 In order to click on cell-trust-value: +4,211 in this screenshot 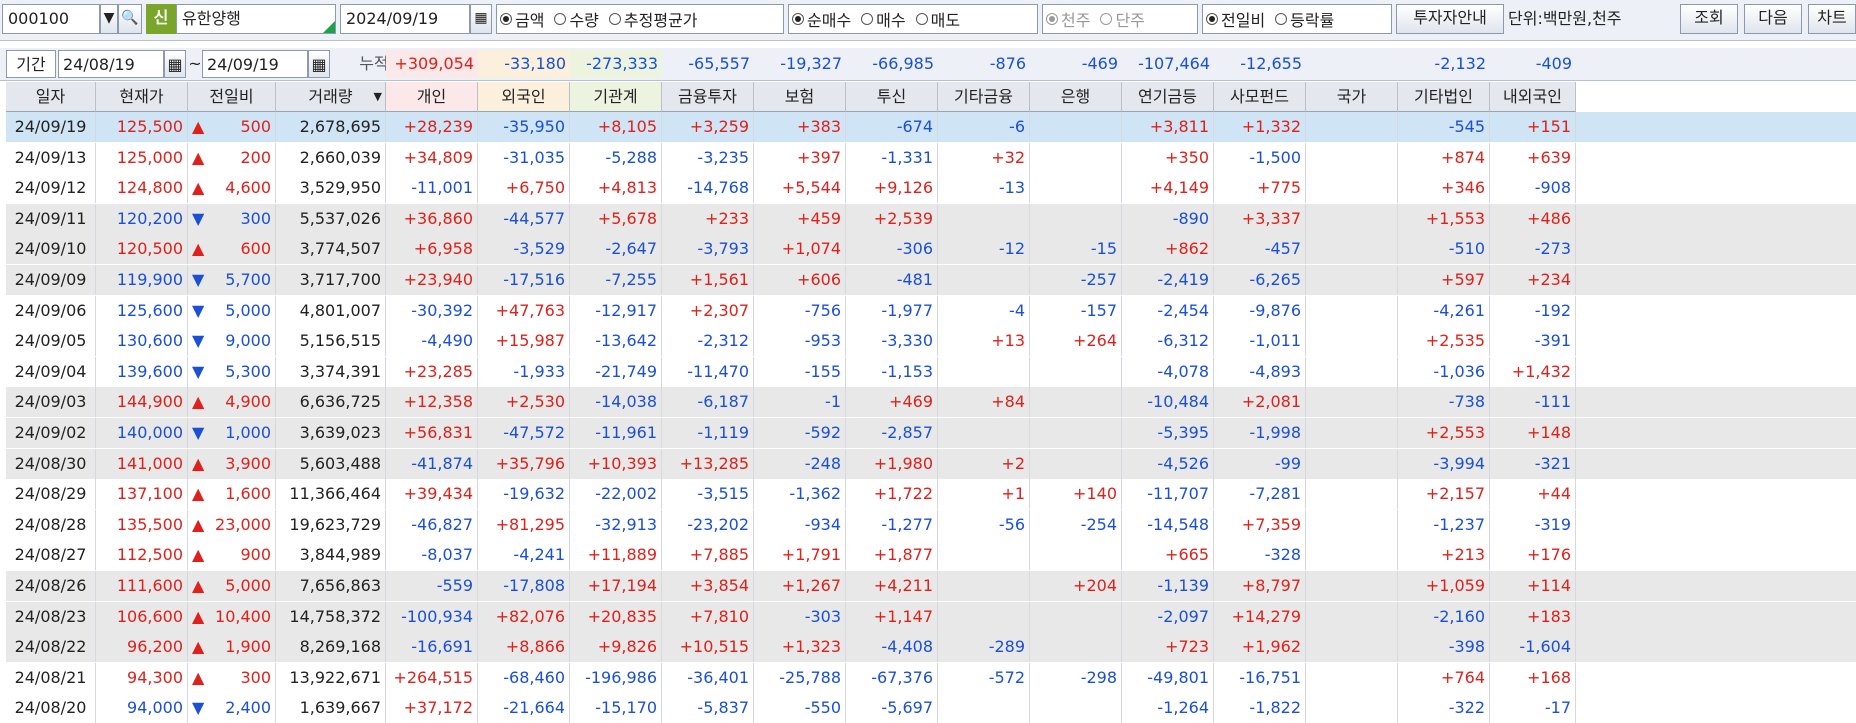, I will do `click(903, 585)`.